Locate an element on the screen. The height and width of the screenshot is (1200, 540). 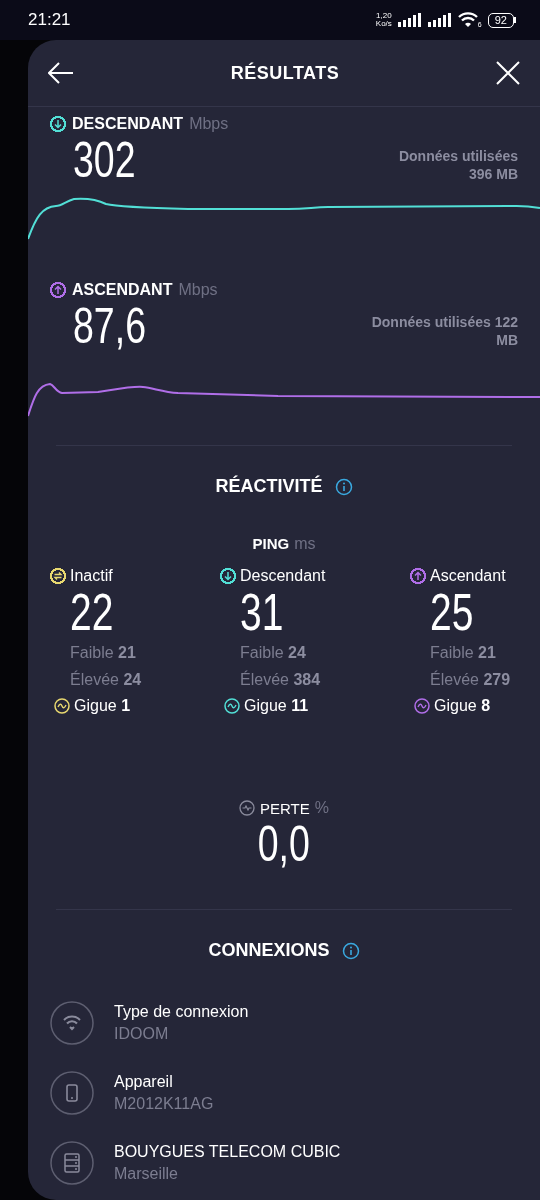
data-used-text: MB is located at coordinates (507, 340).